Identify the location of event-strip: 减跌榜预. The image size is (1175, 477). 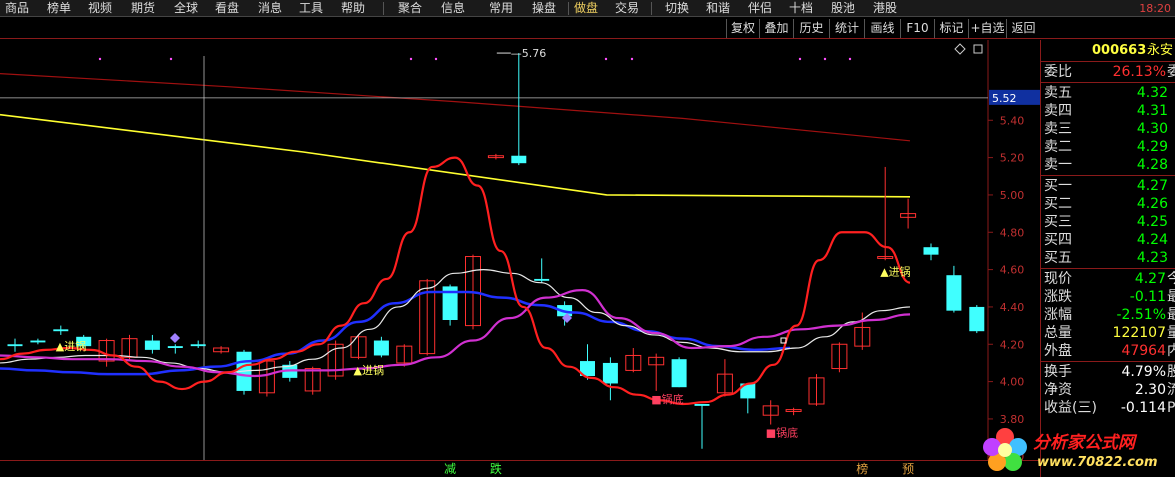
(520, 468).